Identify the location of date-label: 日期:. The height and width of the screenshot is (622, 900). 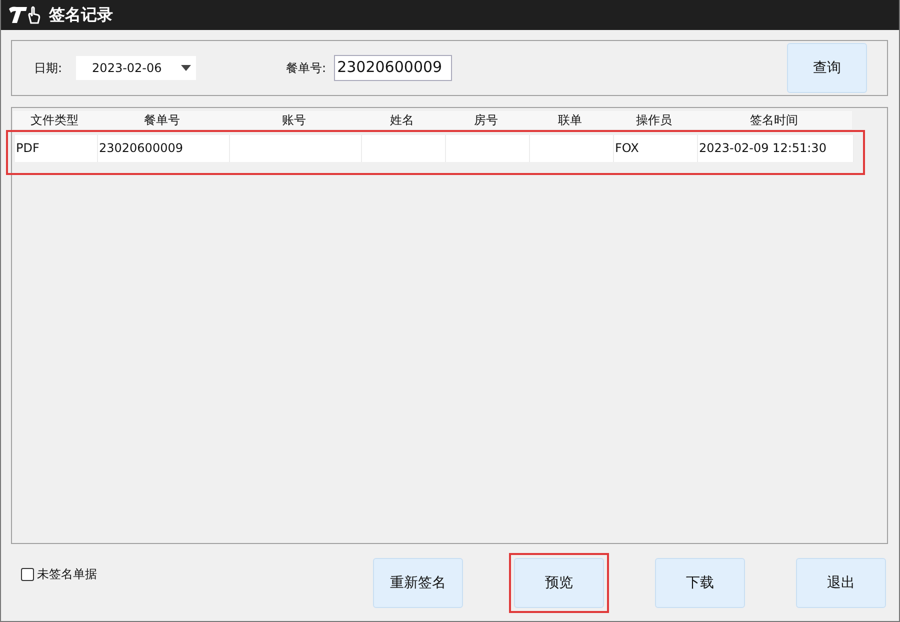
(48, 68).